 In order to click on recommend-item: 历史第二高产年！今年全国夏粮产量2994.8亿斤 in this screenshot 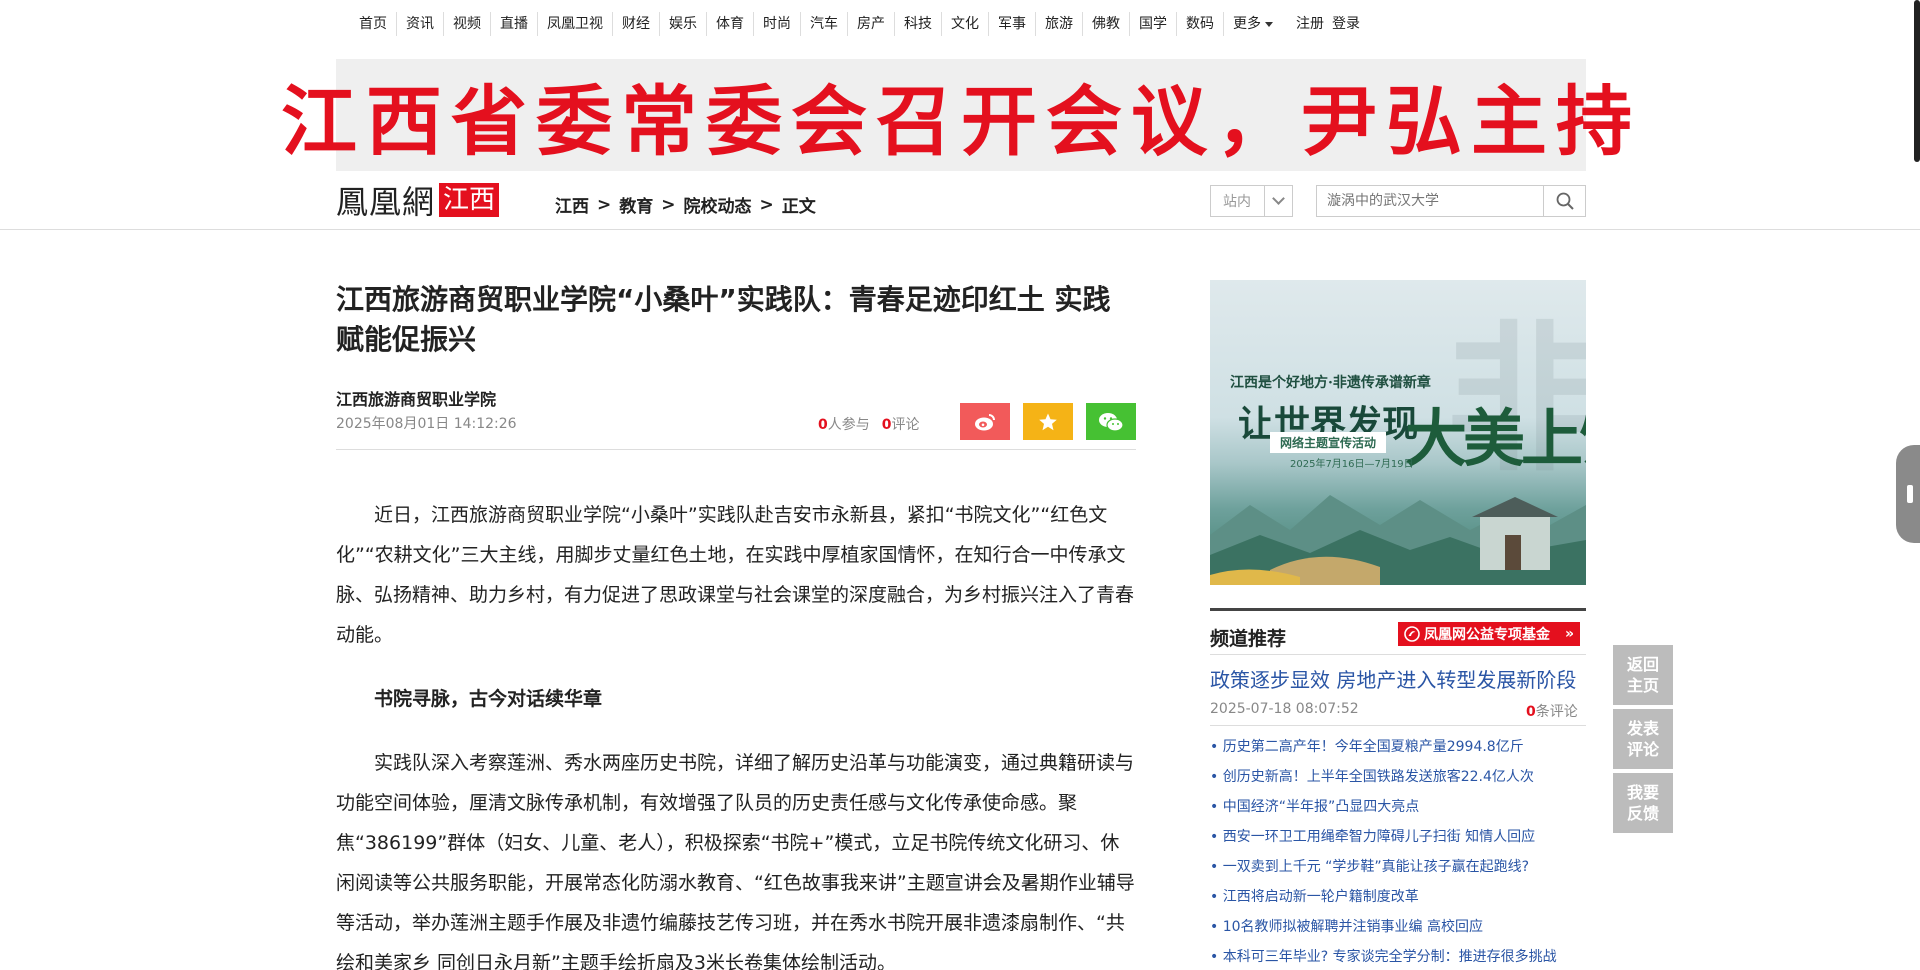, I will do `click(1398, 747)`.